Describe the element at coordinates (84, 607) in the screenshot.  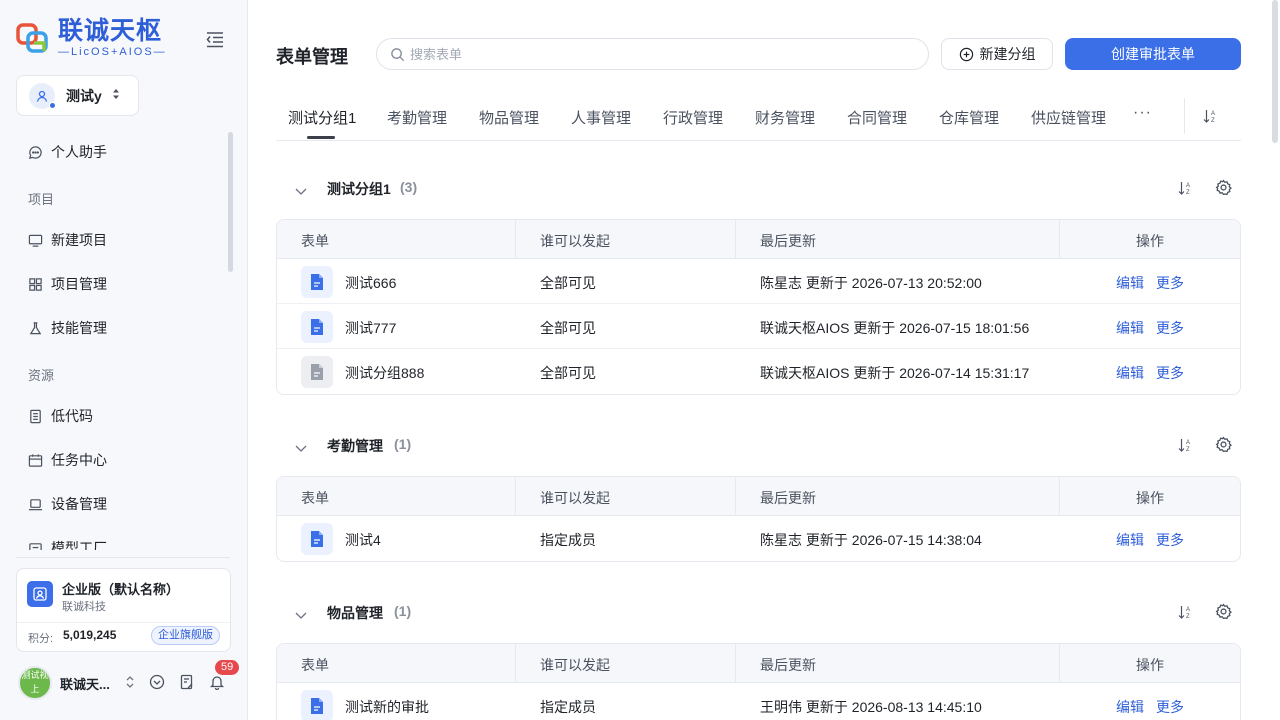
I see `org-company: 联诚科技` at that location.